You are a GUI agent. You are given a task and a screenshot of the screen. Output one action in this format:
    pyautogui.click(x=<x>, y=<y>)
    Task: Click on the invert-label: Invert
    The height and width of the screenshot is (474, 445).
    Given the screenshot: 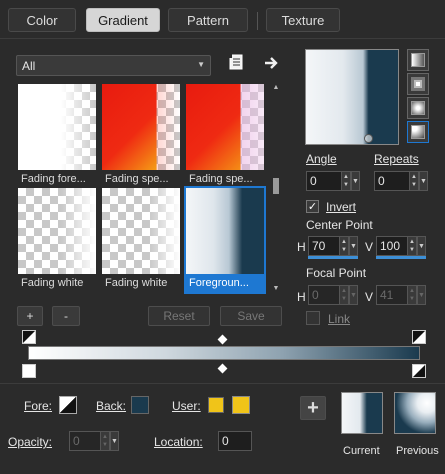 What is the action you would take?
    pyautogui.click(x=341, y=207)
    